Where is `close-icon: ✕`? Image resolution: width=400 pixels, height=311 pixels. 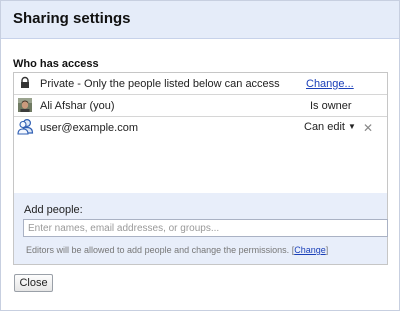
close-icon: ✕ is located at coordinates (368, 128).